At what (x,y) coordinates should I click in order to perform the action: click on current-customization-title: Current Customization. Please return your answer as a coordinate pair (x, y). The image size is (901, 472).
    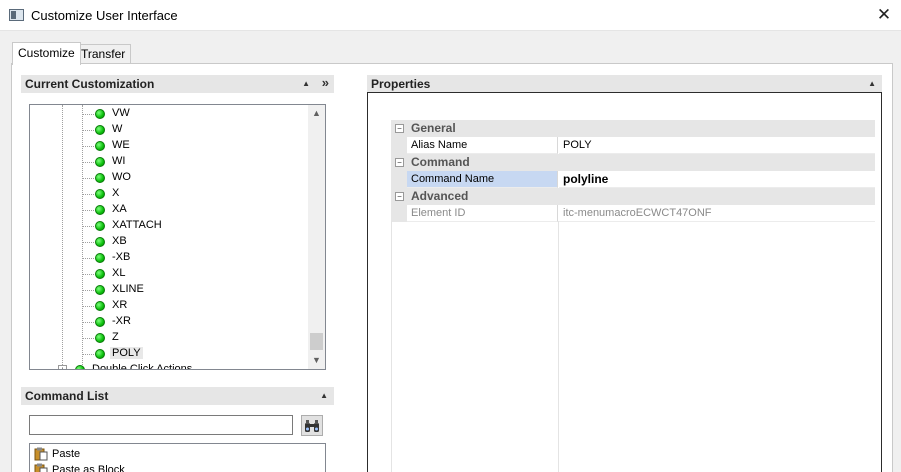
    Looking at the image, I should click on (90, 84).